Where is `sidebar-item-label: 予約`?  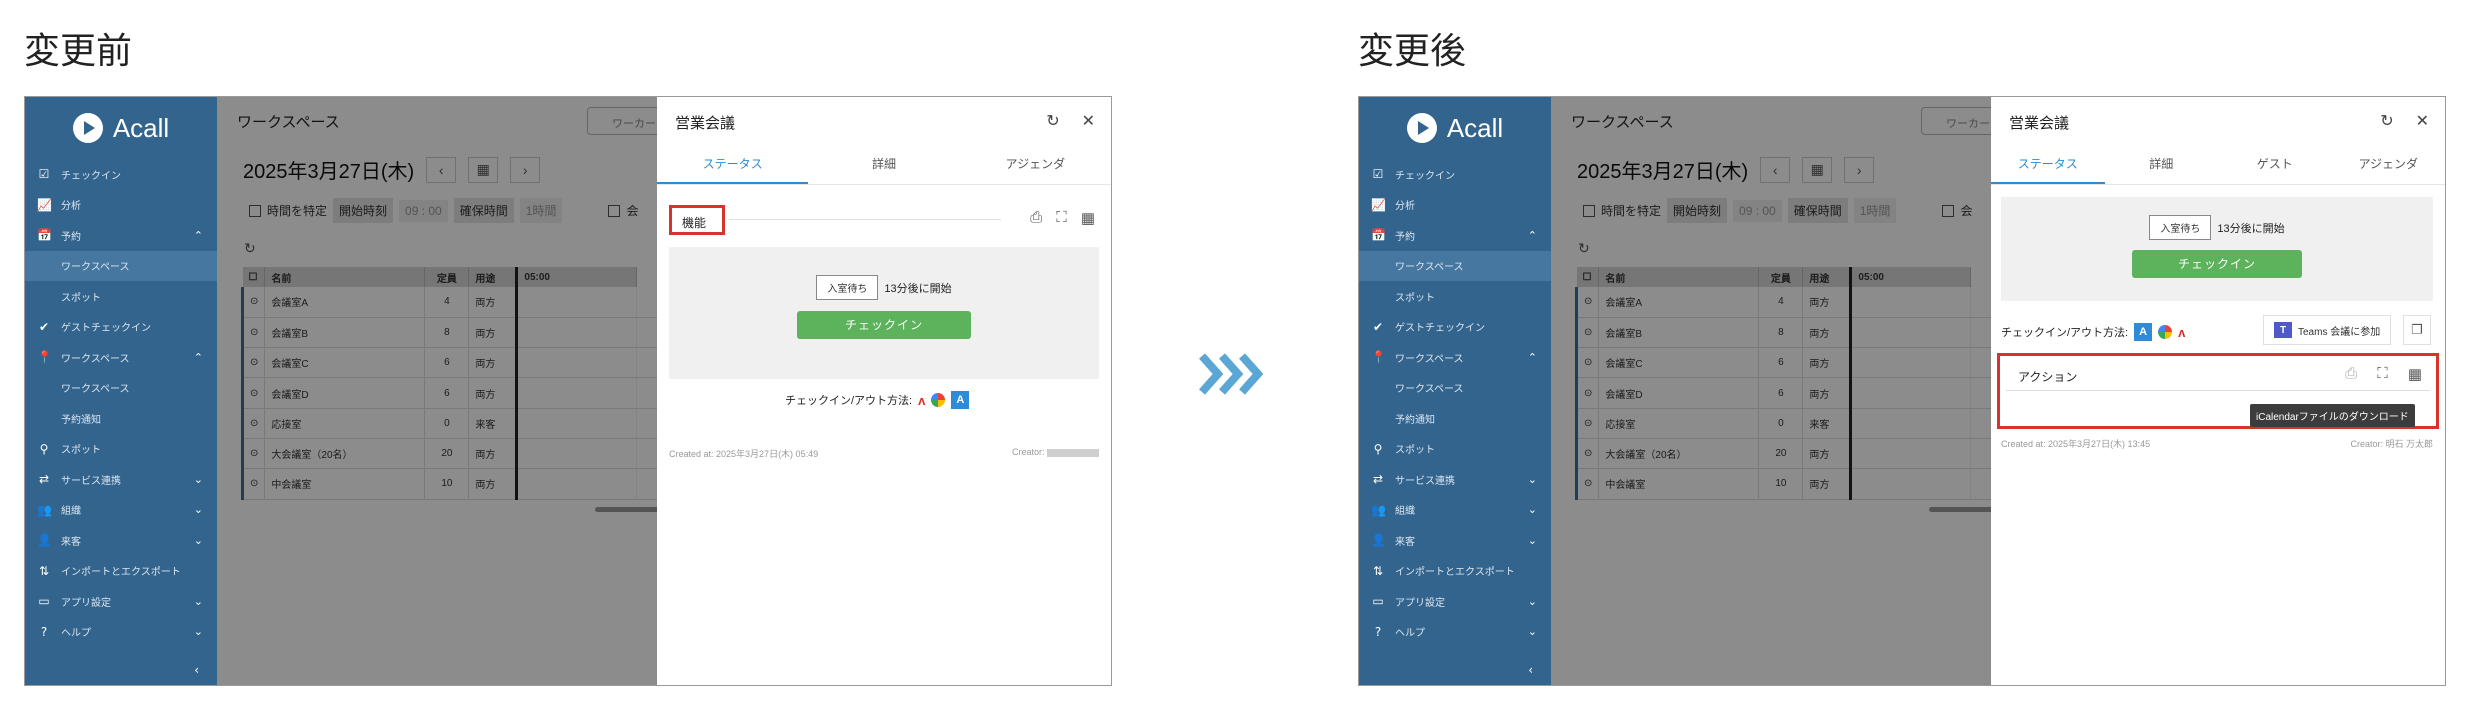
sidebar-item-label: 予約 is located at coordinates (1405, 237).